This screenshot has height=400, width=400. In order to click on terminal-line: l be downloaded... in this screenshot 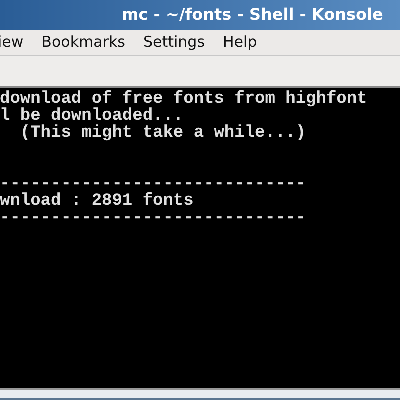, I will do `click(92, 116)`.